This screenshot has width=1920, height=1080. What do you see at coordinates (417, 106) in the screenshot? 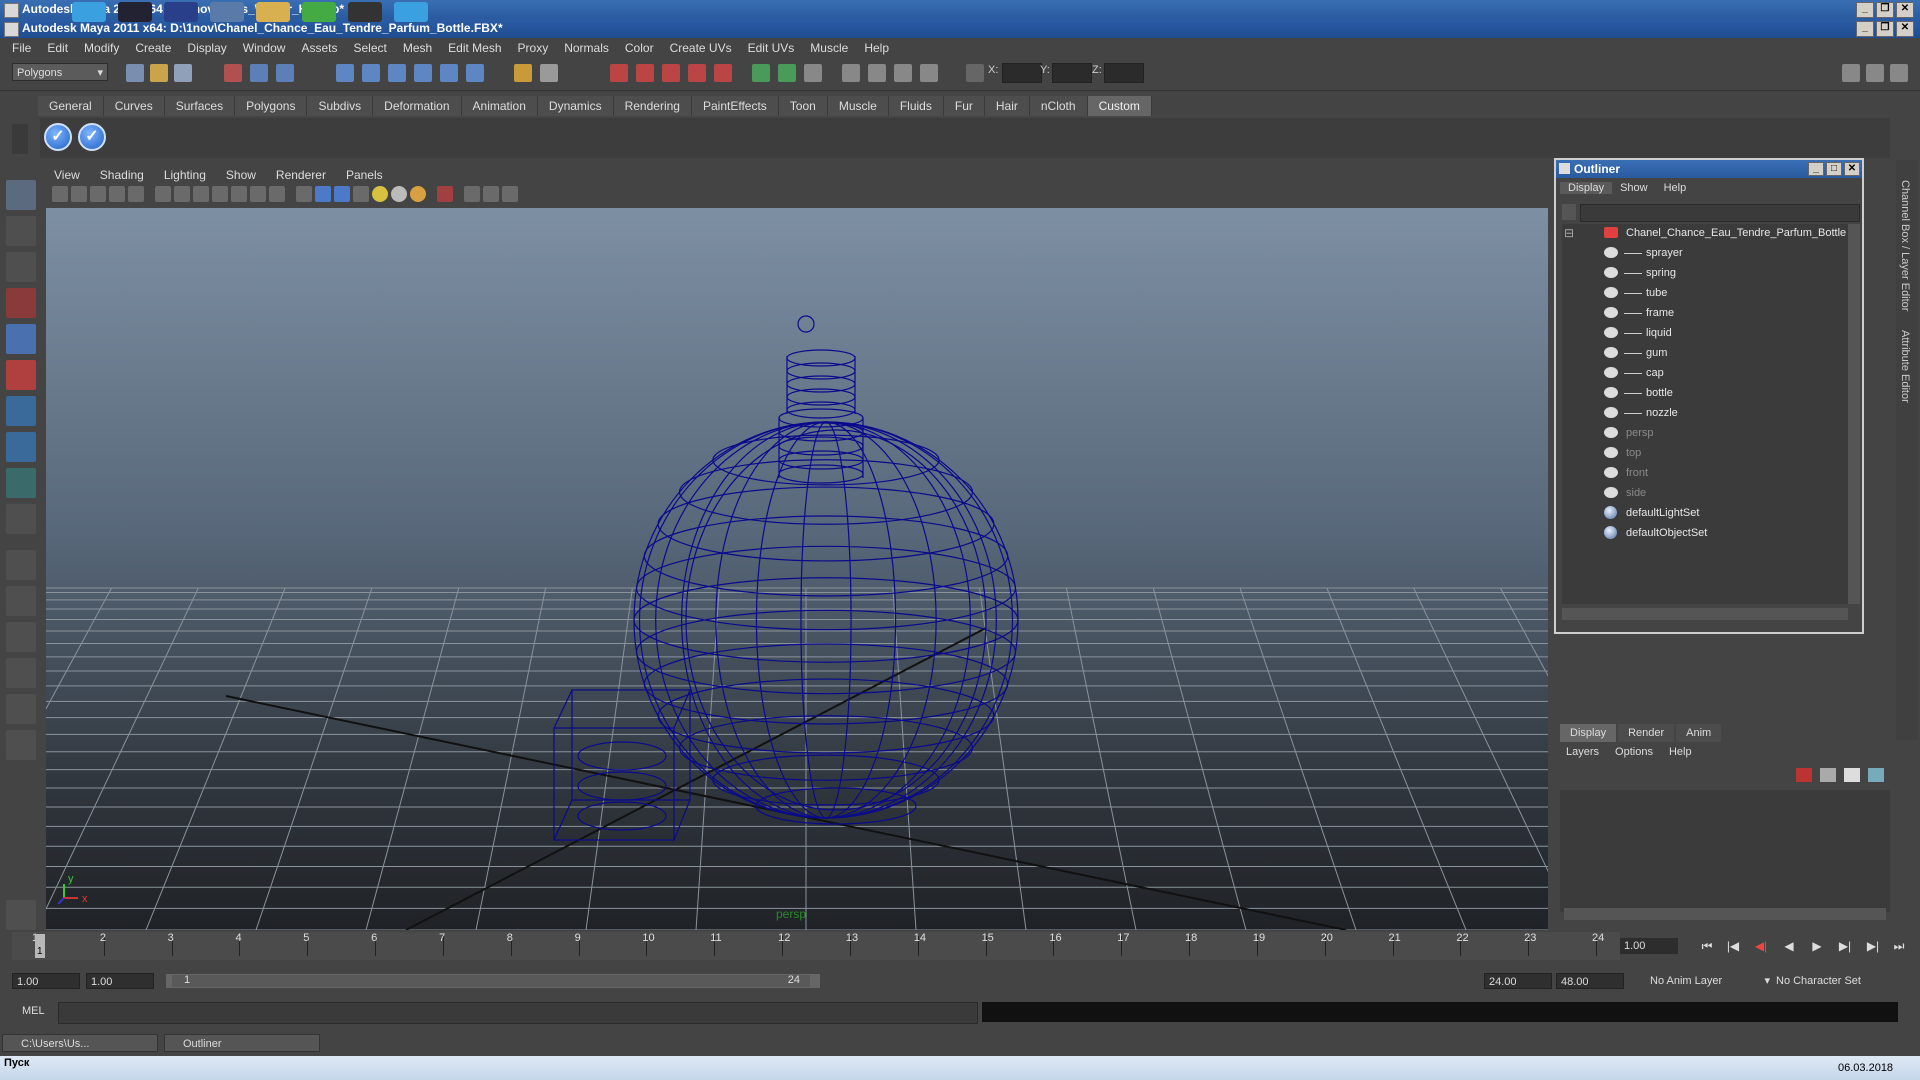
I see `shelf-tab-deformation: Deformation` at bounding box center [417, 106].